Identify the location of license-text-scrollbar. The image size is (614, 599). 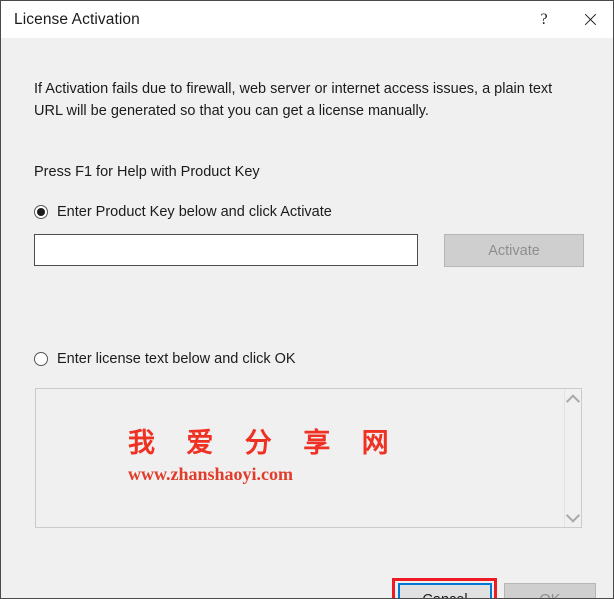
(572, 458).